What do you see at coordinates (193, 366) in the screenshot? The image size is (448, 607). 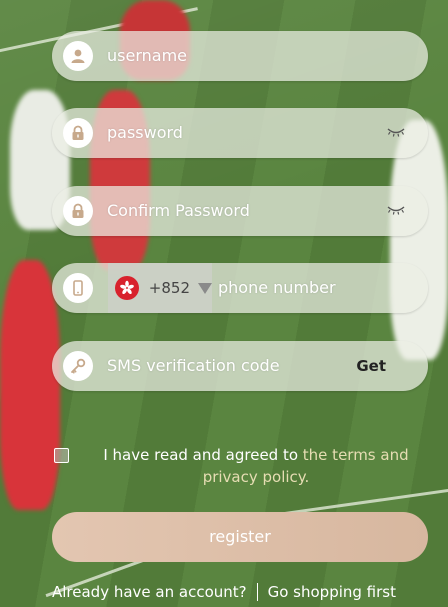 I see `sms-code-input: SMS verification code` at bounding box center [193, 366].